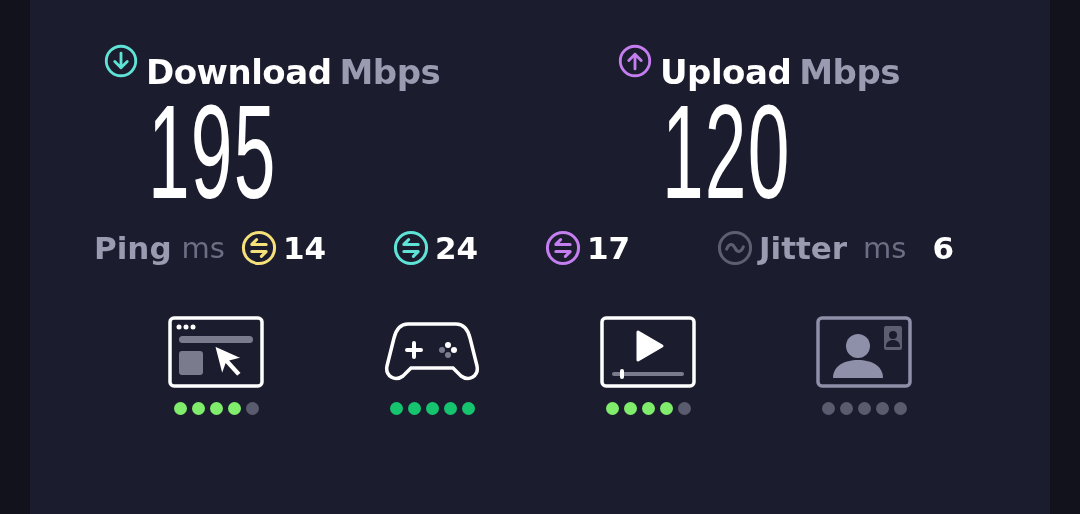  Describe the element at coordinates (133, 248) in the screenshot. I see `ping-label: Ping` at that location.